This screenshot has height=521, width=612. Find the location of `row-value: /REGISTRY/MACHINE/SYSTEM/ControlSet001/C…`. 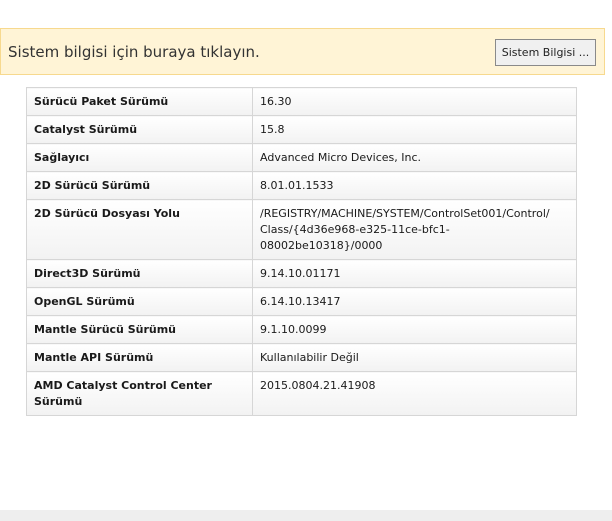

row-value: /REGISTRY/MACHINE/SYSTEM/ControlSet001/C… is located at coordinates (414, 229).